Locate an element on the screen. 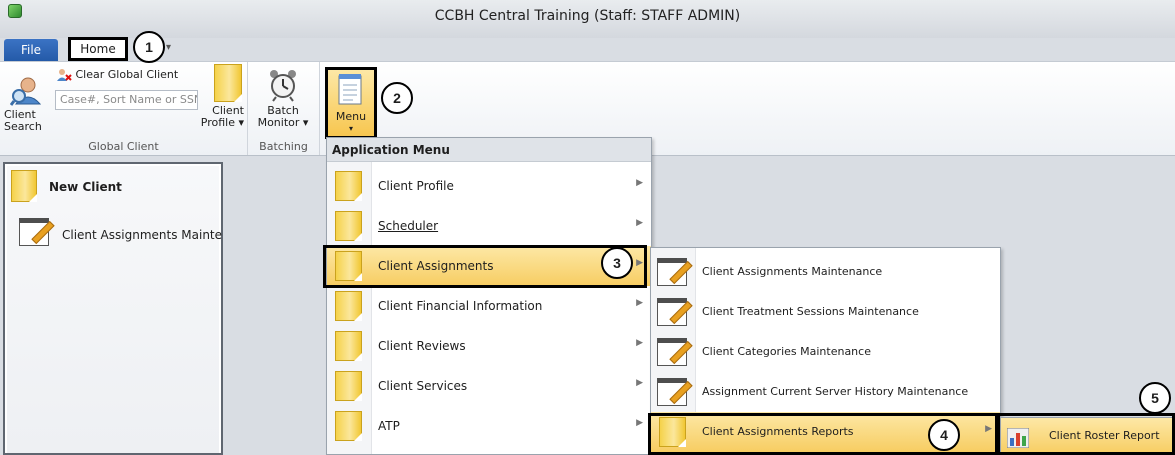  clear-client-icon is located at coordinates (64, 75).